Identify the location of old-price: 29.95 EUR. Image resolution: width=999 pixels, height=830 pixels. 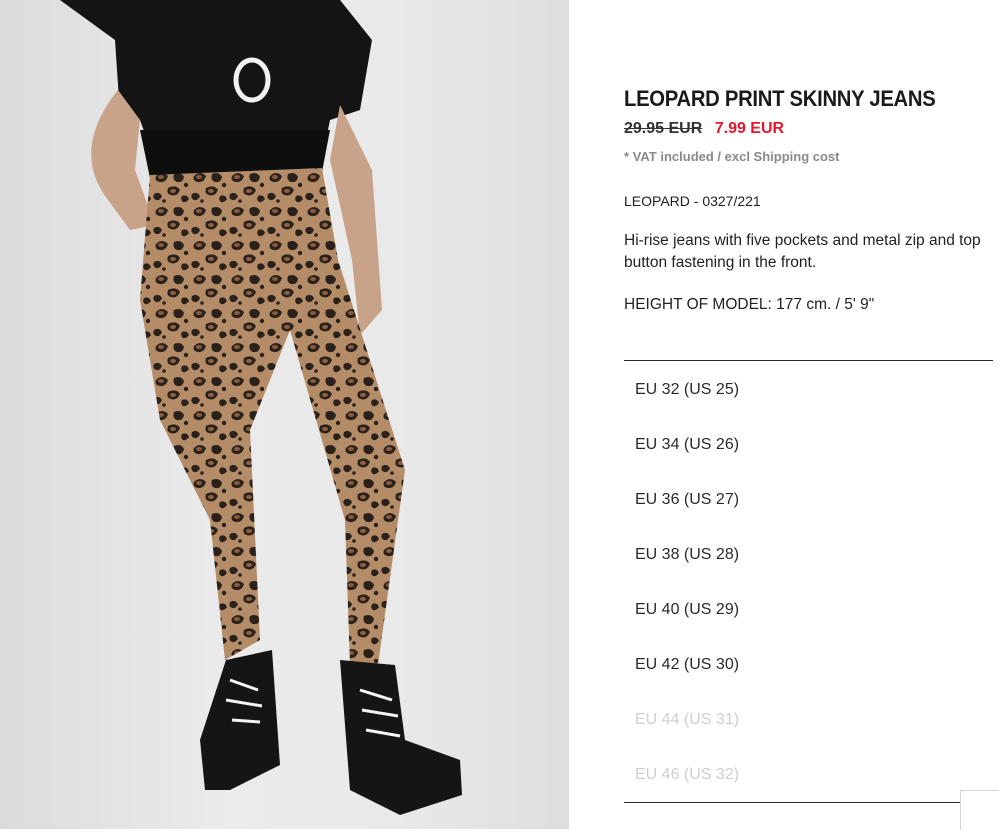
(663, 128).